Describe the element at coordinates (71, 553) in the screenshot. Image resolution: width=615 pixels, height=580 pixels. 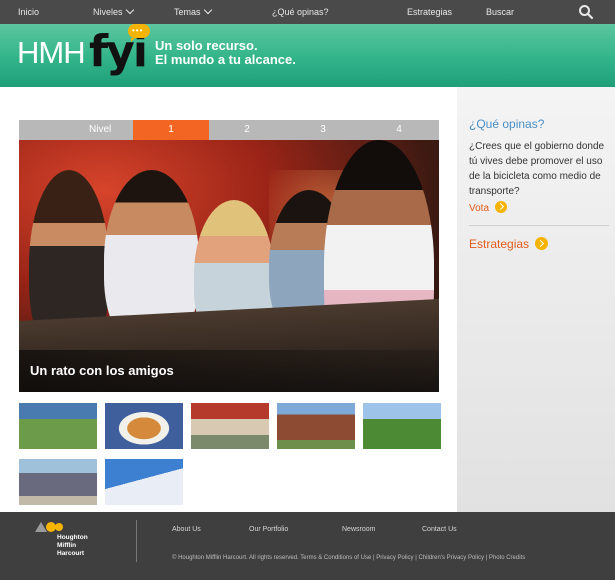
I see `footer-logo-line: Harcourt` at that location.